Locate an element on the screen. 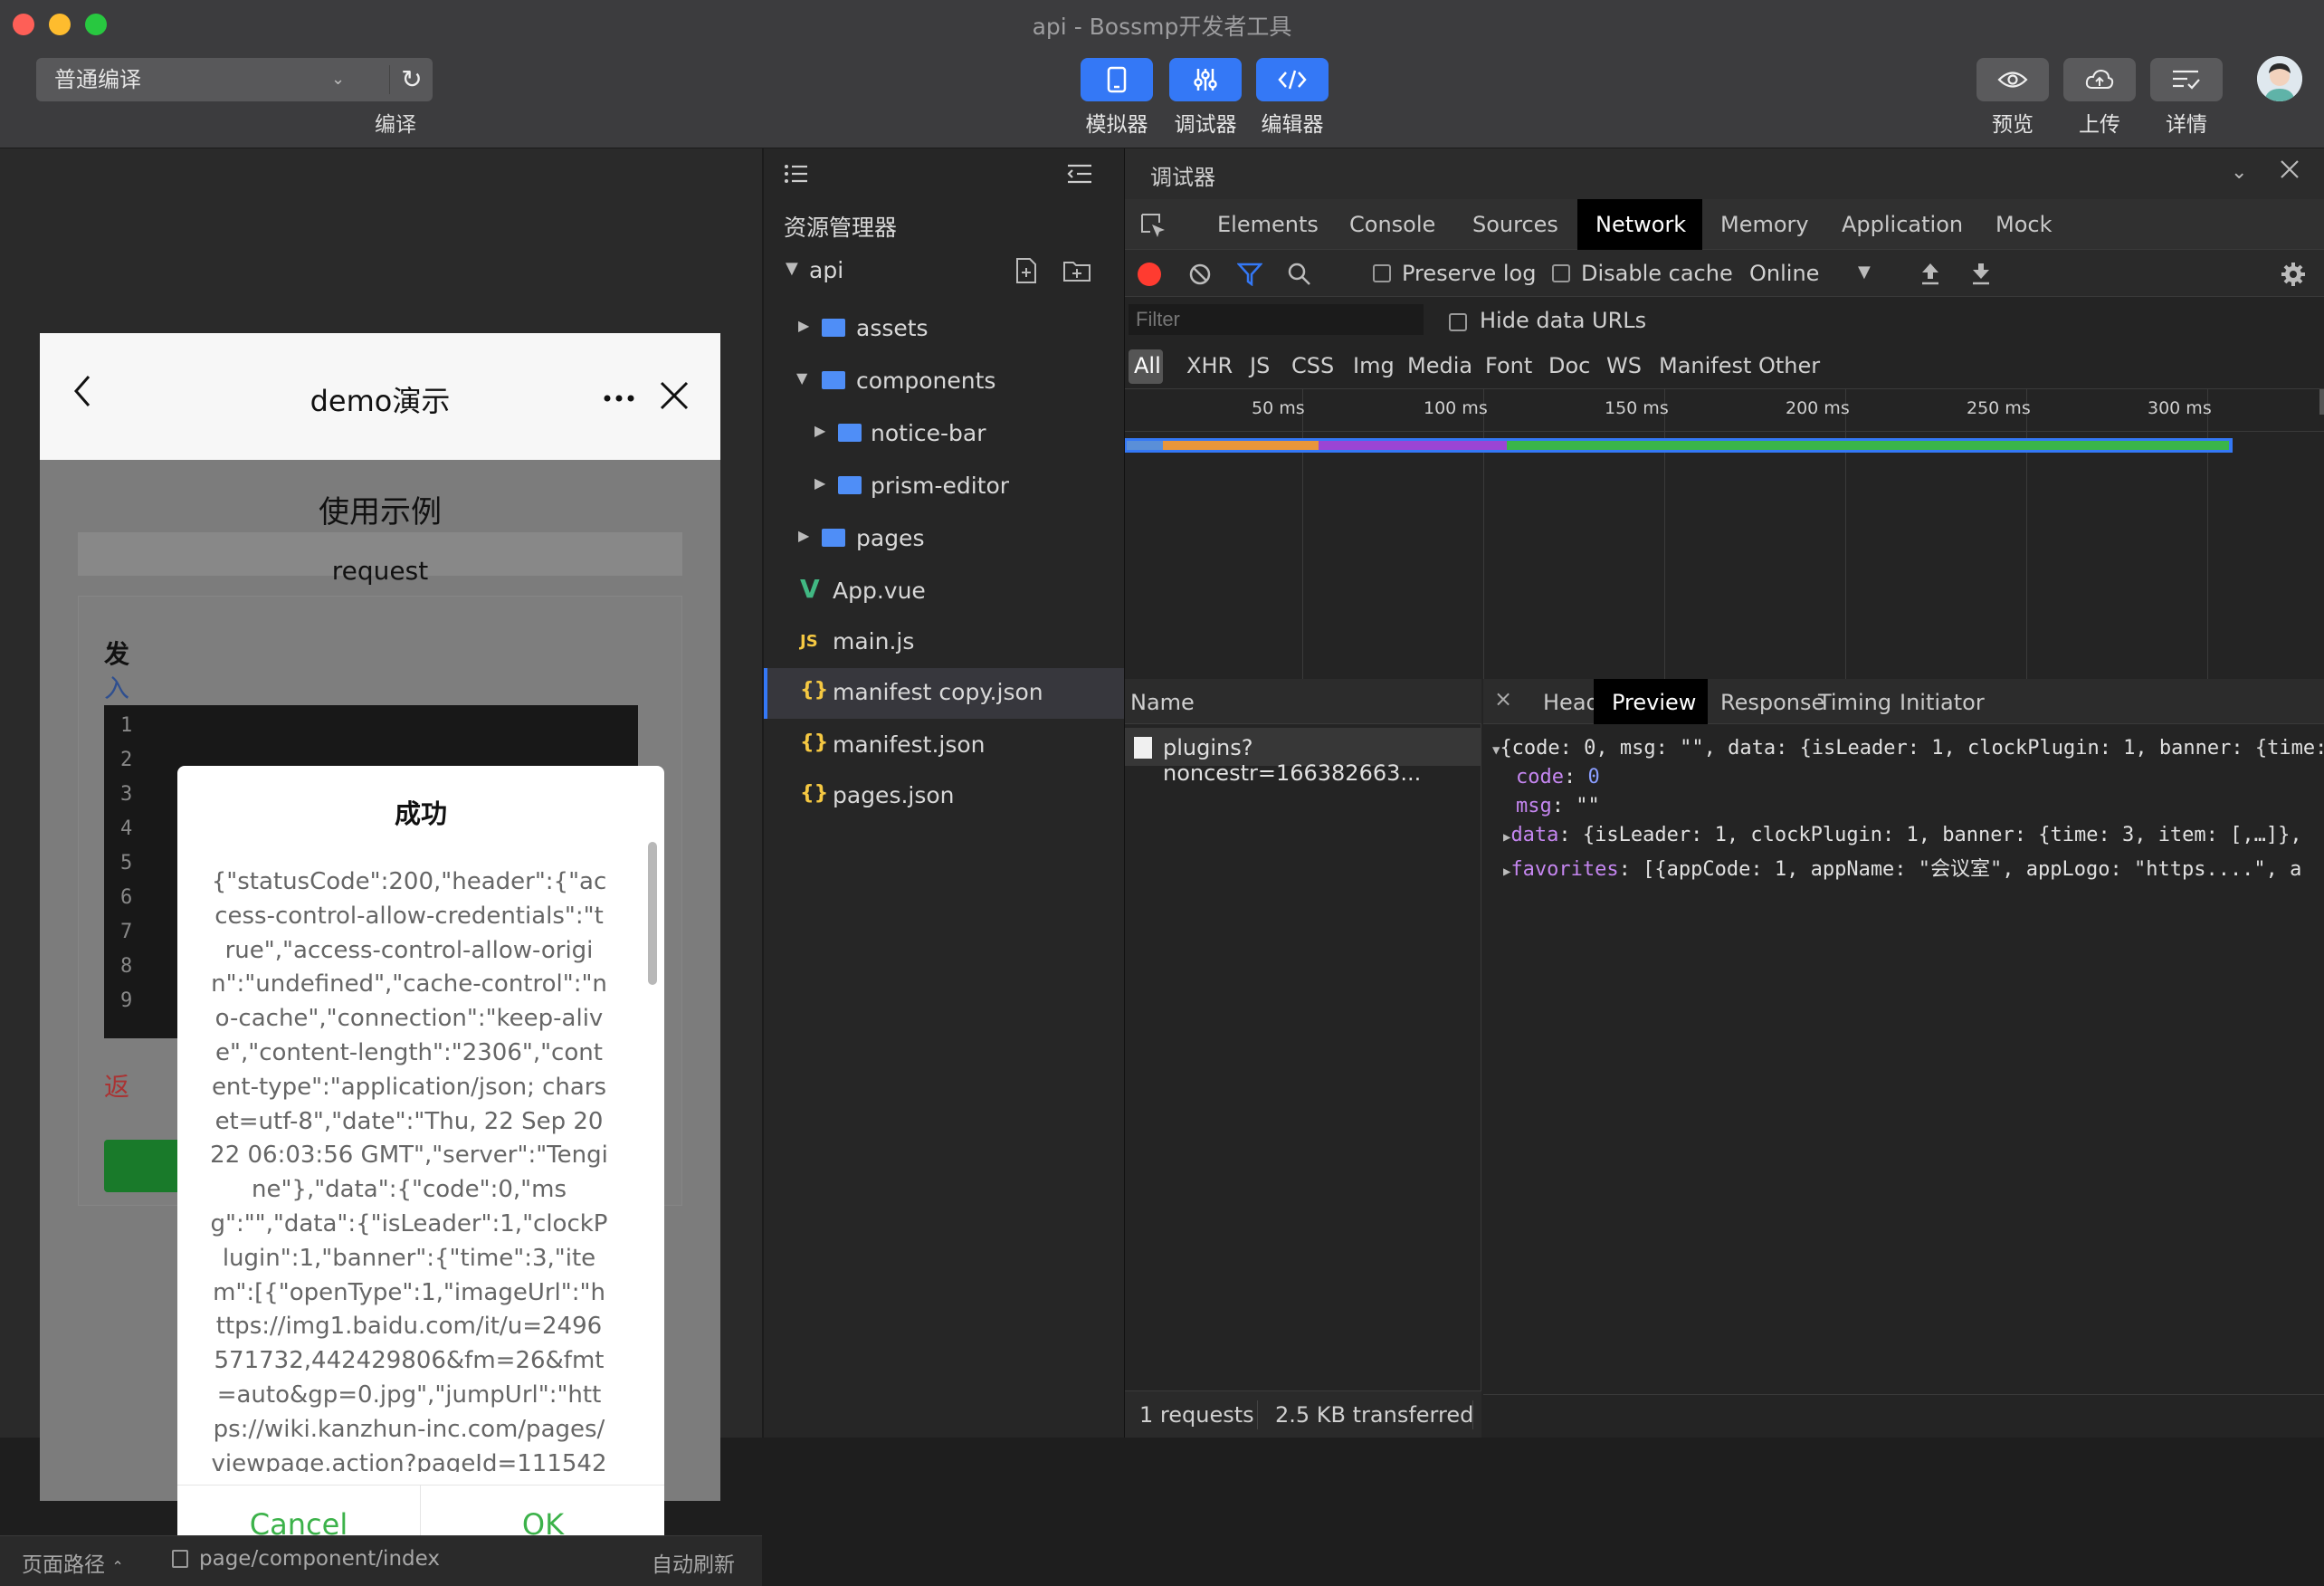  grid-line is located at coordinates (2208, 534).